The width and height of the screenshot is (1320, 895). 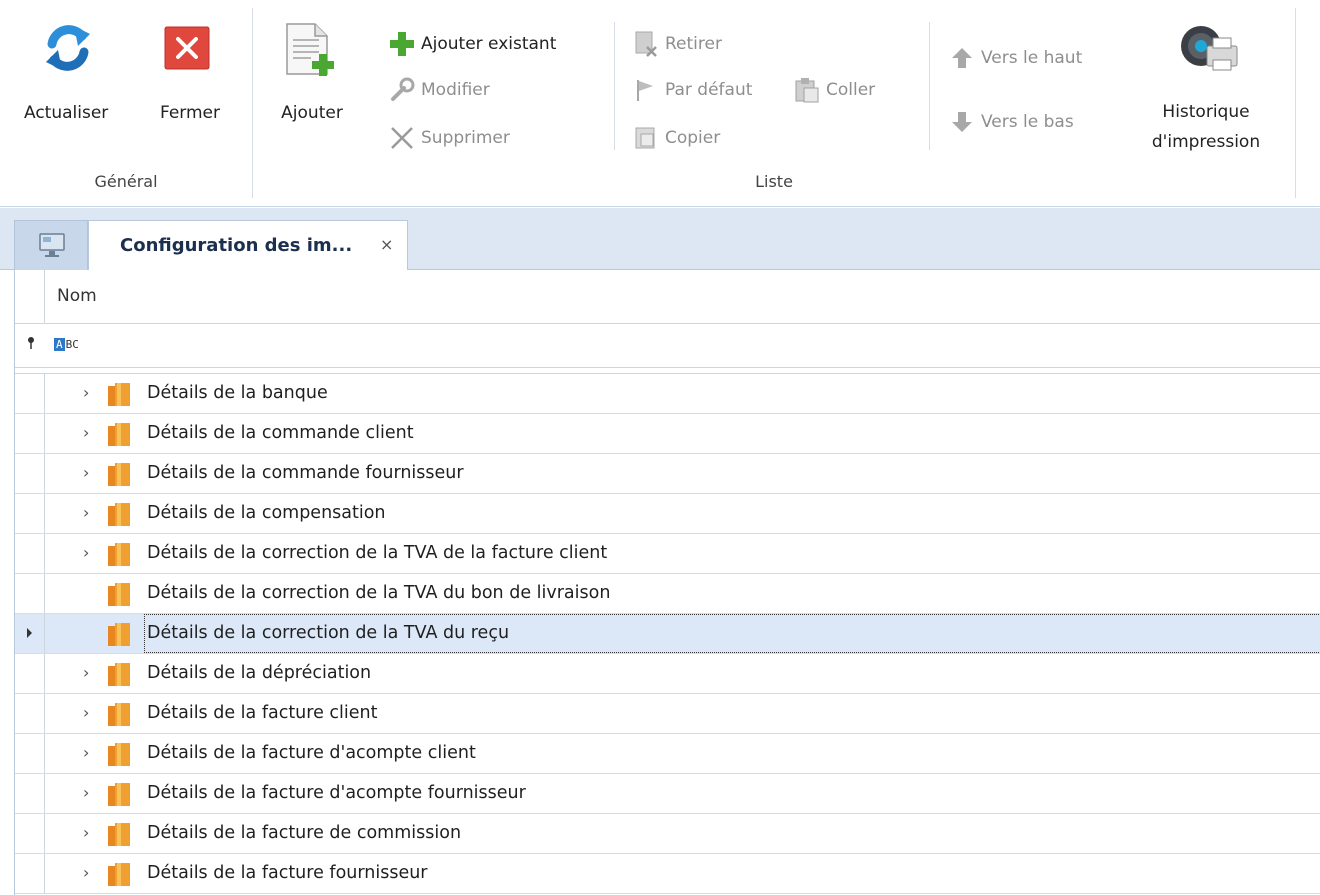 What do you see at coordinates (190, 92) in the screenshot?
I see `close-button: Fermer` at bounding box center [190, 92].